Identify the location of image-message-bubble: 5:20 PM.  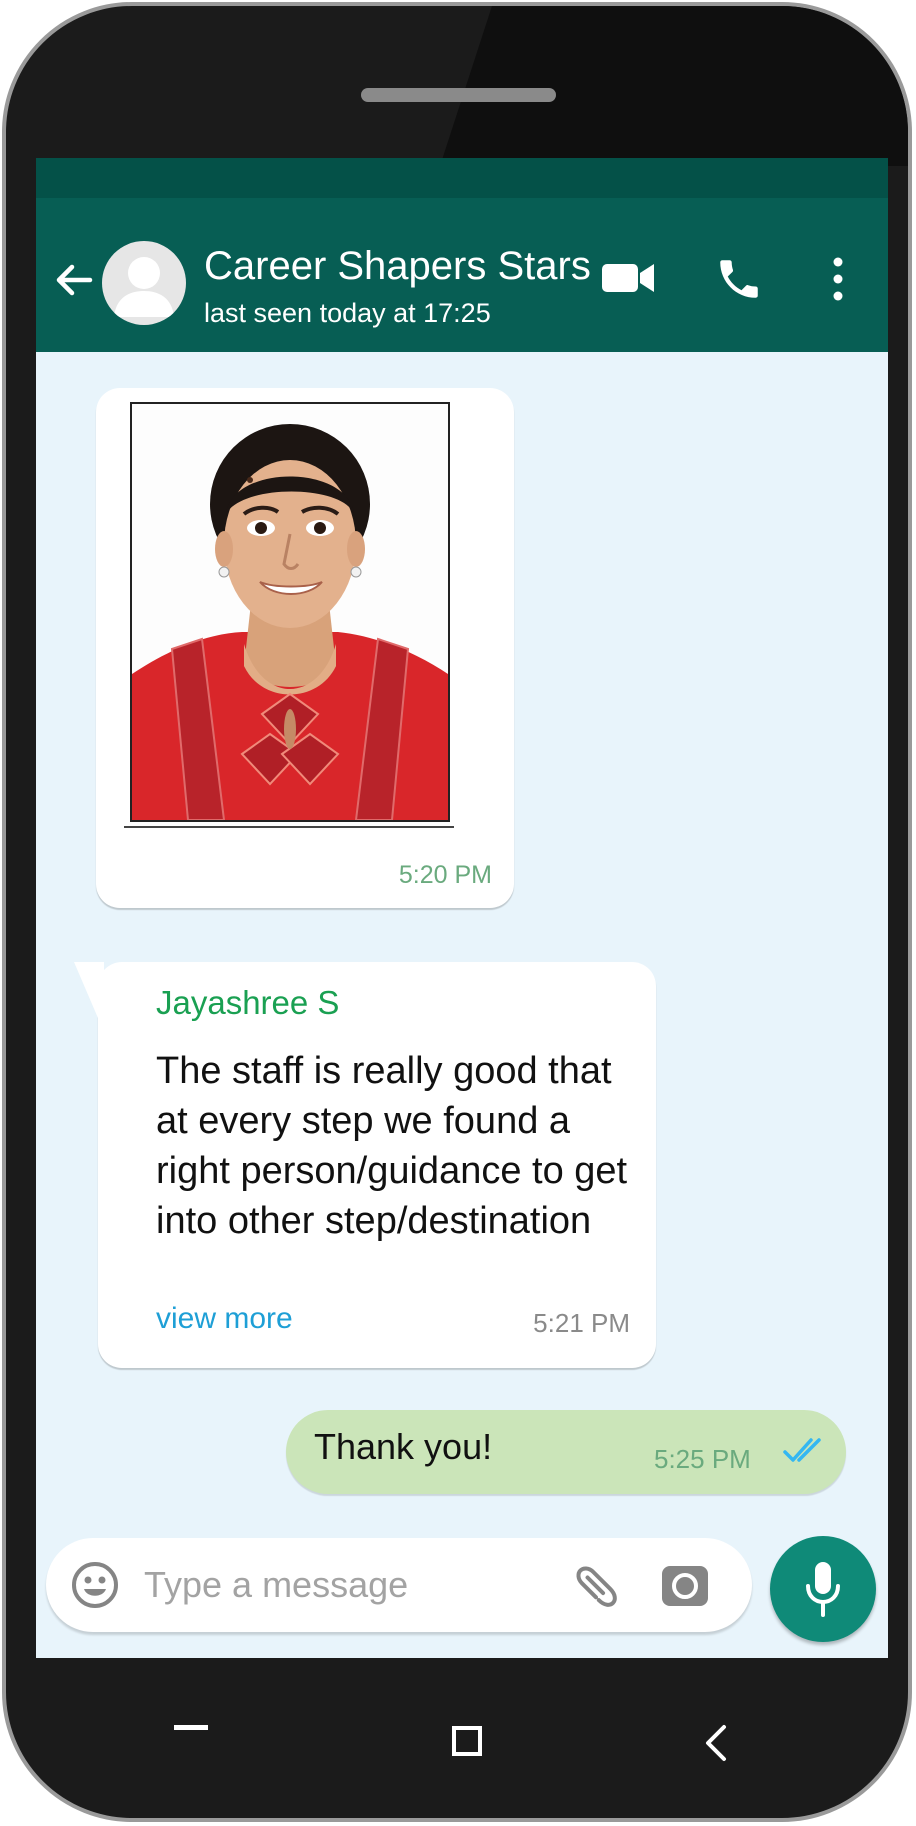
(305, 648).